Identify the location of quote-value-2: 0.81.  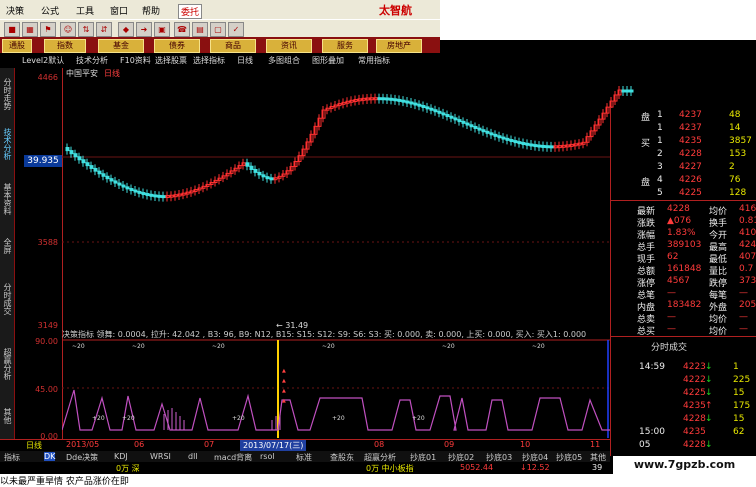
(747, 221).